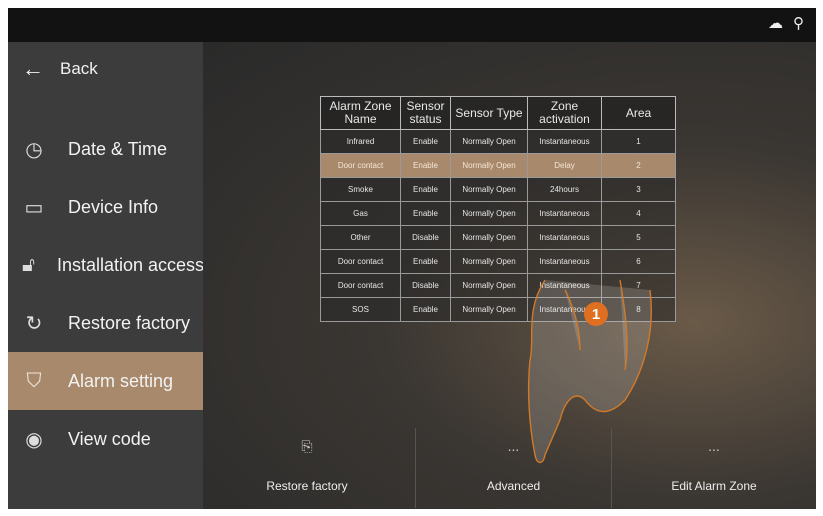  Describe the element at coordinates (513, 486) in the screenshot. I see `advanced-label: Advanced` at that location.